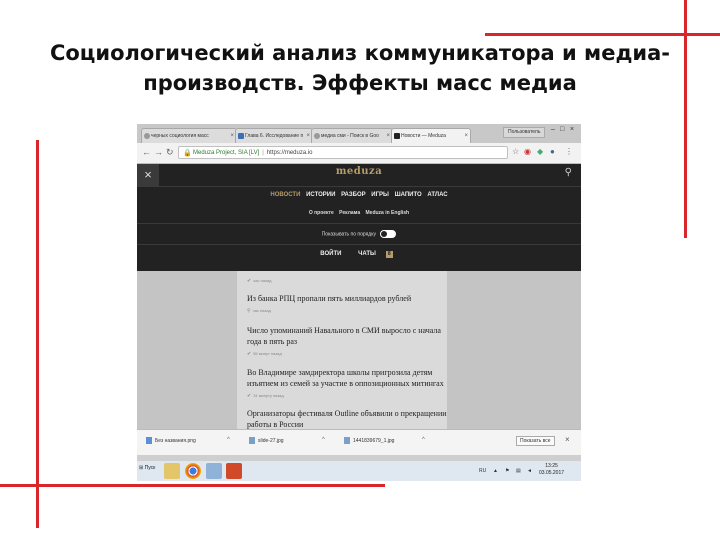 This screenshot has width=720, height=540. What do you see at coordinates (262, 280) in the screenshot?
I see `news-meta: час назад` at bounding box center [262, 280].